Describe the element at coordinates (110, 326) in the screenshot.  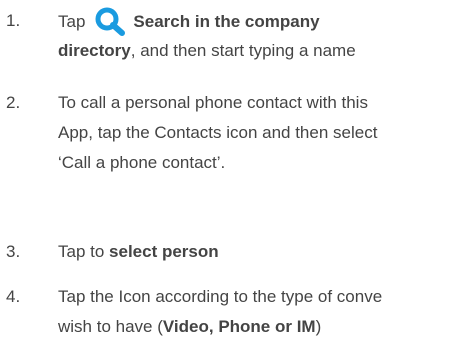
I see `step-text: wish to have (` at that location.